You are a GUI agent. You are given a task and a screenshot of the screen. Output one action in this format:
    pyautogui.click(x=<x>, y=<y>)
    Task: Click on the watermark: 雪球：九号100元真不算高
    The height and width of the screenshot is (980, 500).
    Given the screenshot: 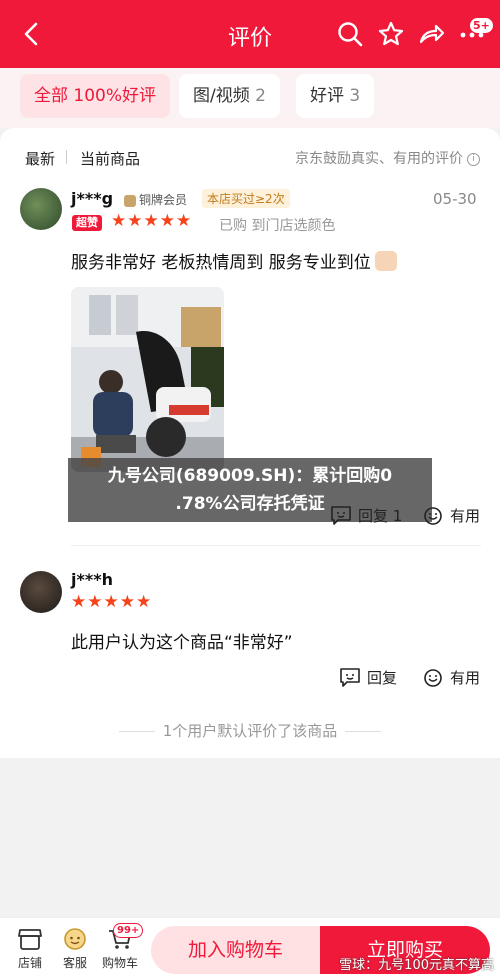 What is the action you would take?
    pyautogui.click(x=416, y=965)
    